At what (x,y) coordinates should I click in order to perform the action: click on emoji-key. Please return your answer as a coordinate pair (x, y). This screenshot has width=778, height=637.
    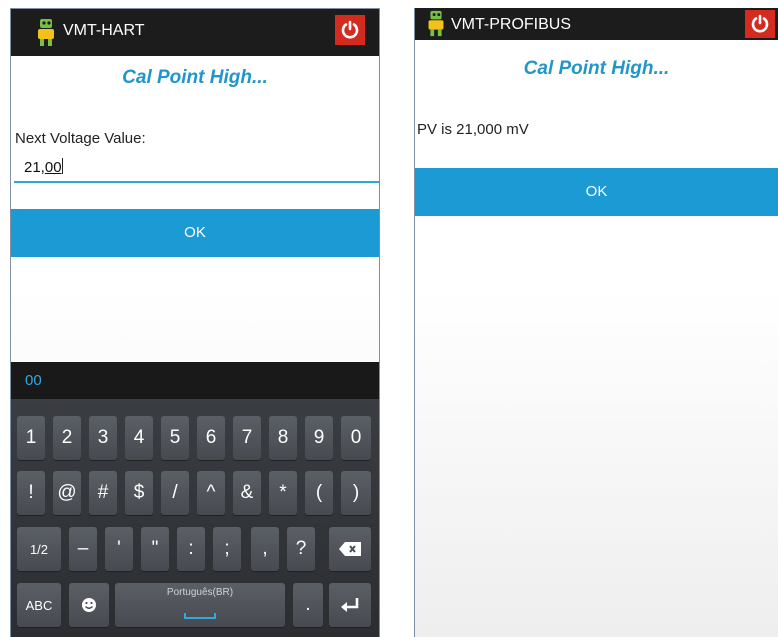
    Looking at the image, I should click on (89, 605).